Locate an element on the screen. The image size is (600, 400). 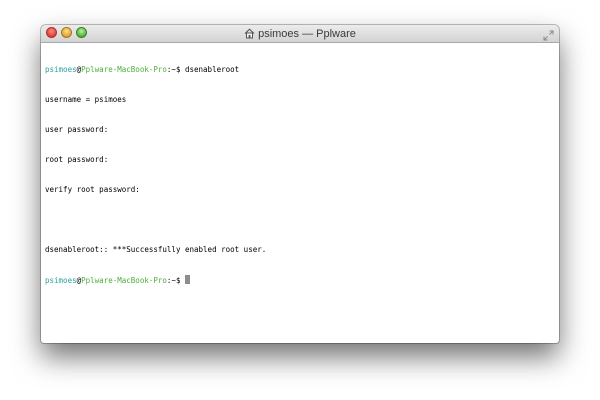
window-title-group: psimoes — Pplware is located at coordinates (300, 33).